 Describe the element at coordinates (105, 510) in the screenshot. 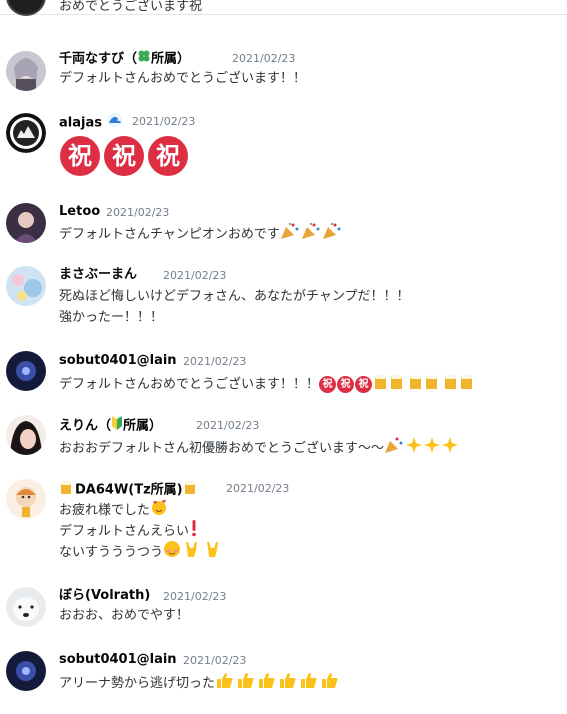

I see `message-text: お疲れ様でした` at that location.